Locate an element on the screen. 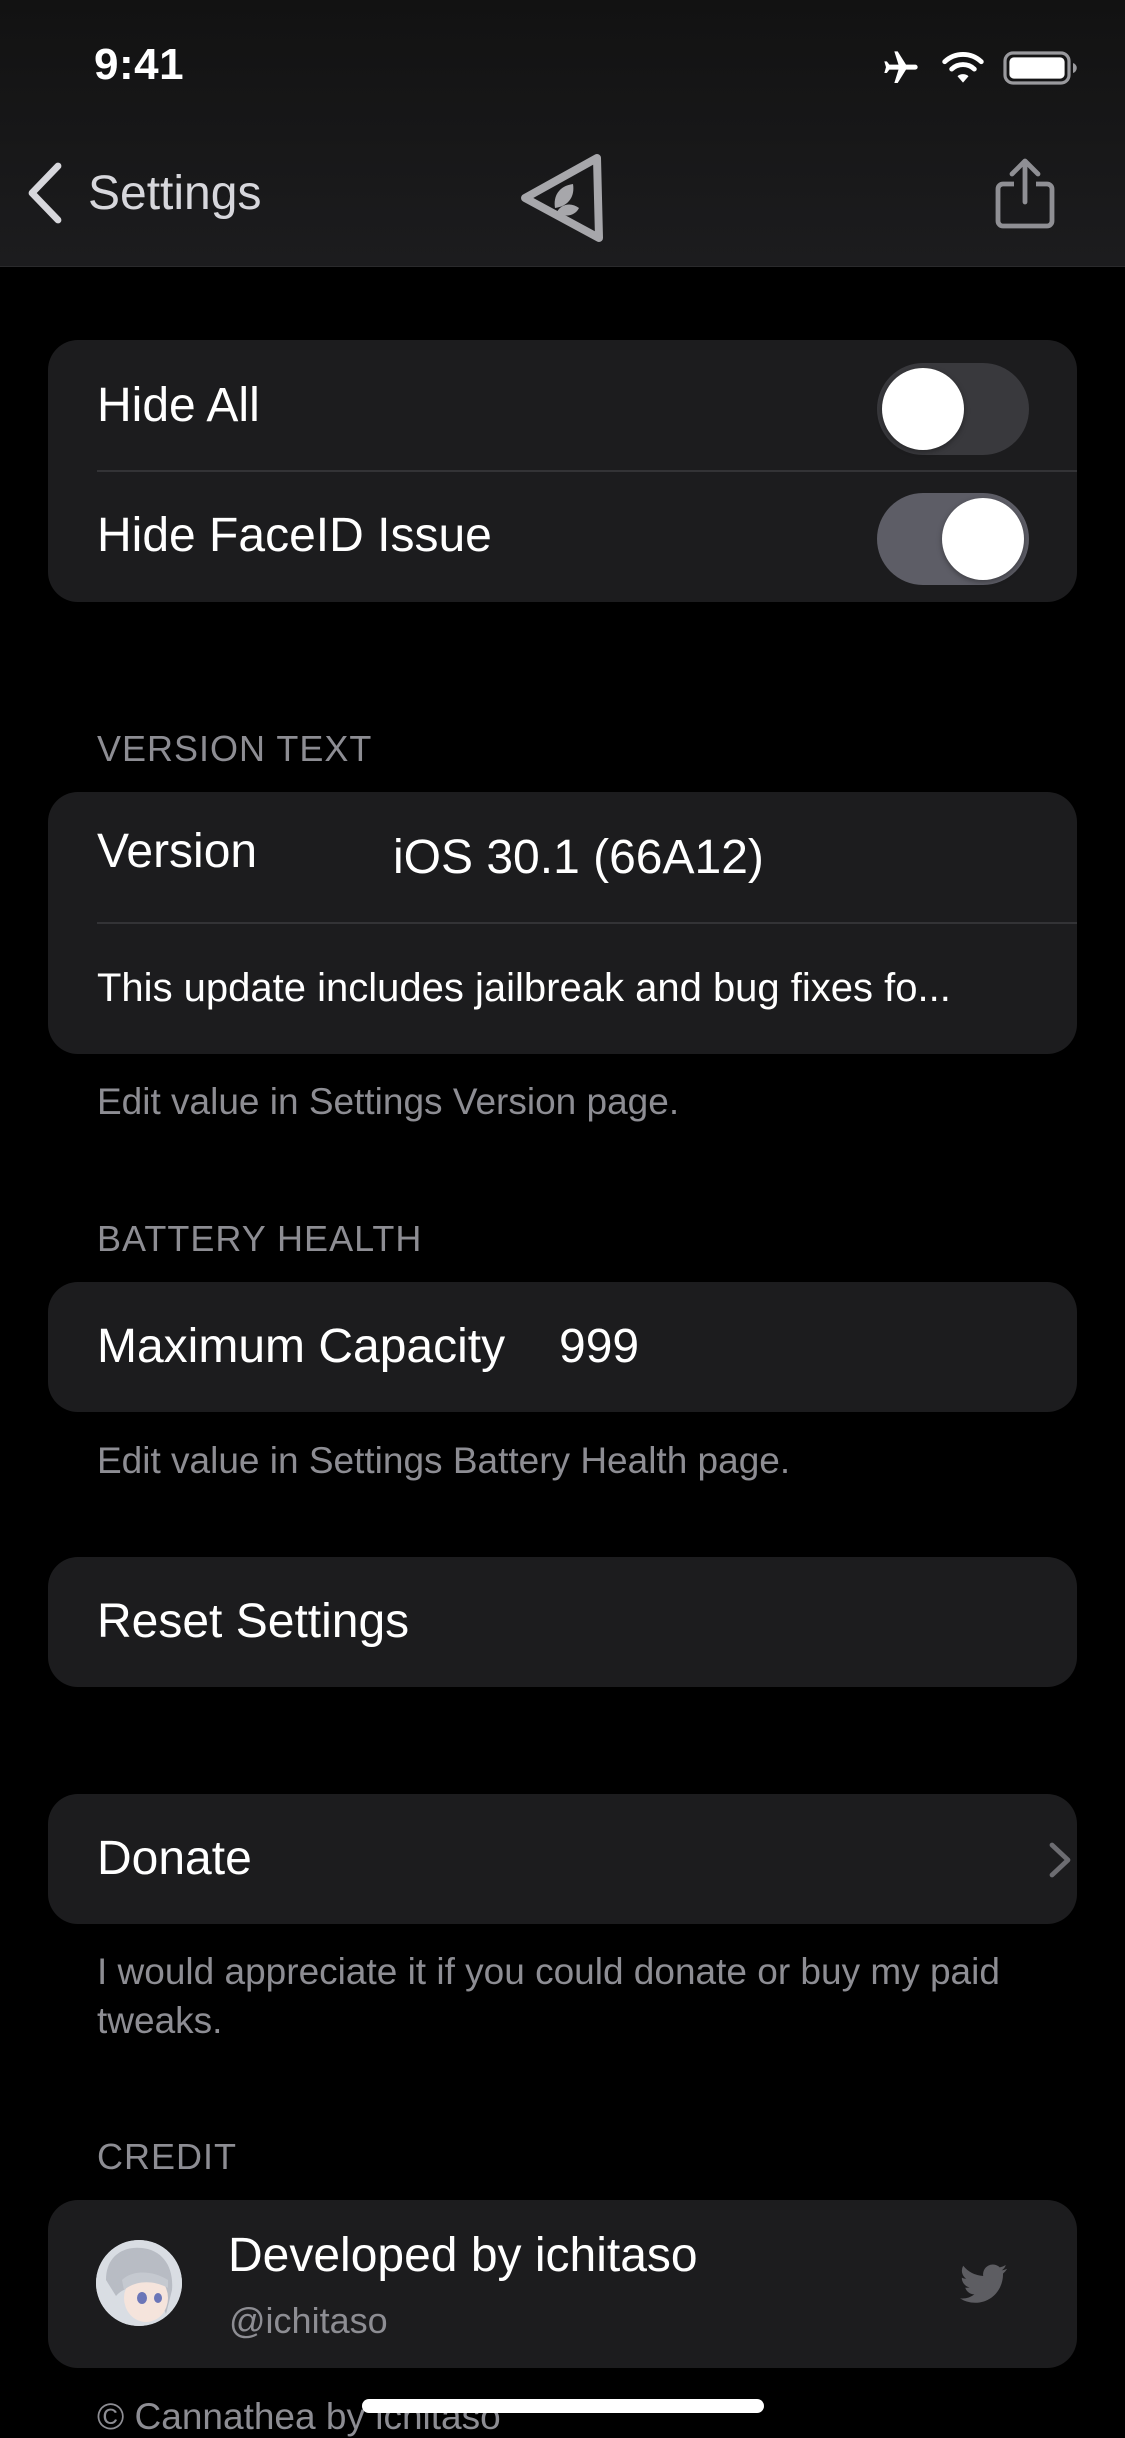  status-time: 9:41 is located at coordinates (139, 64).